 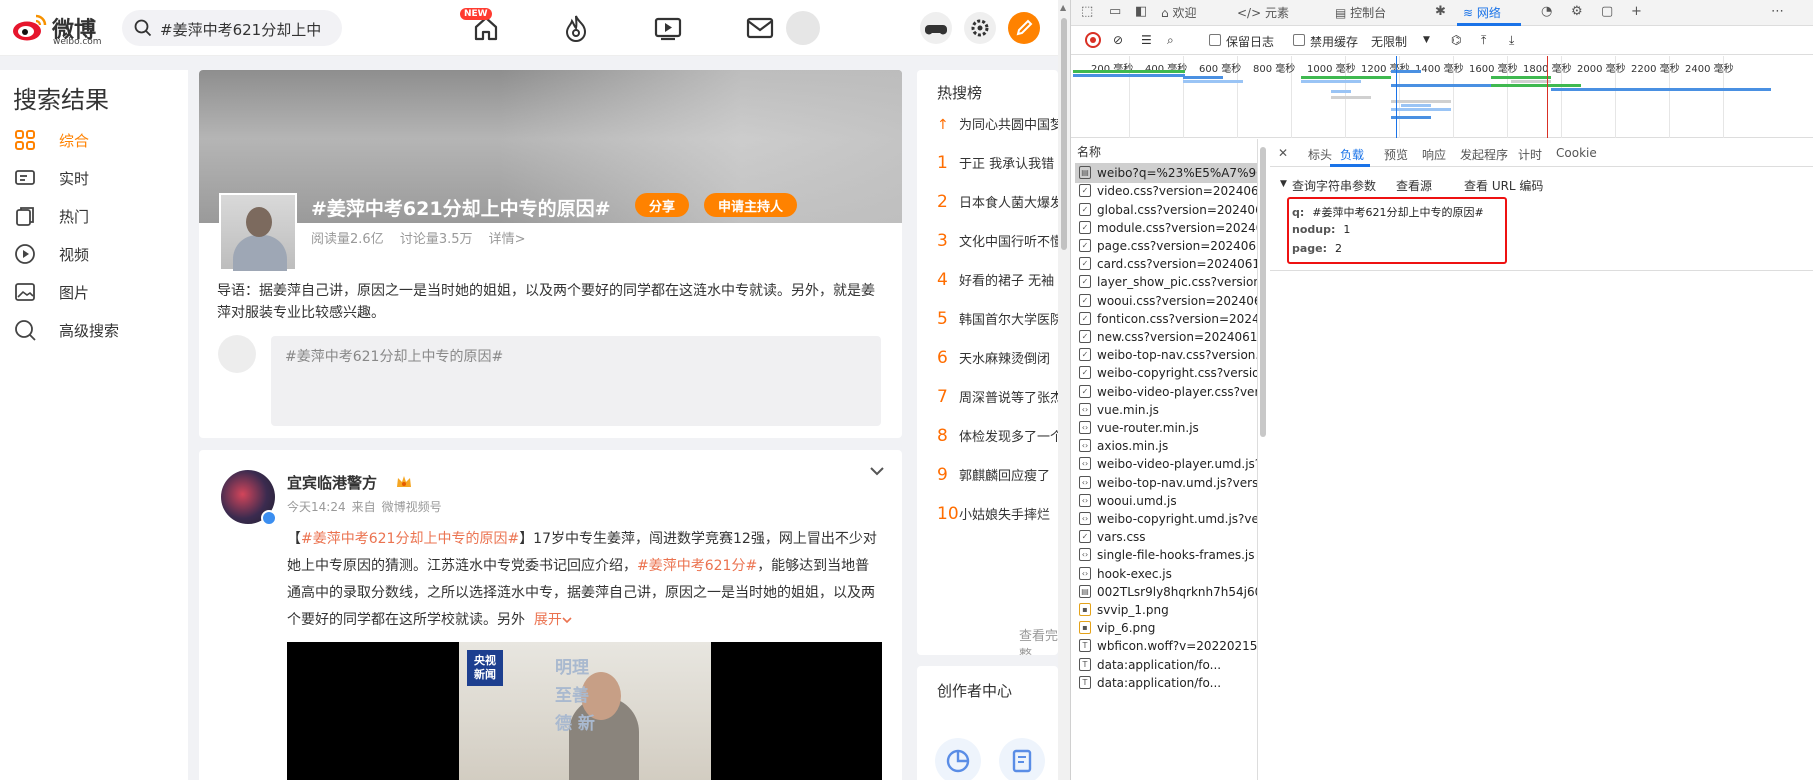 I want to click on param-row-nodup: nodup: 1, so click(x=1321, y=229).